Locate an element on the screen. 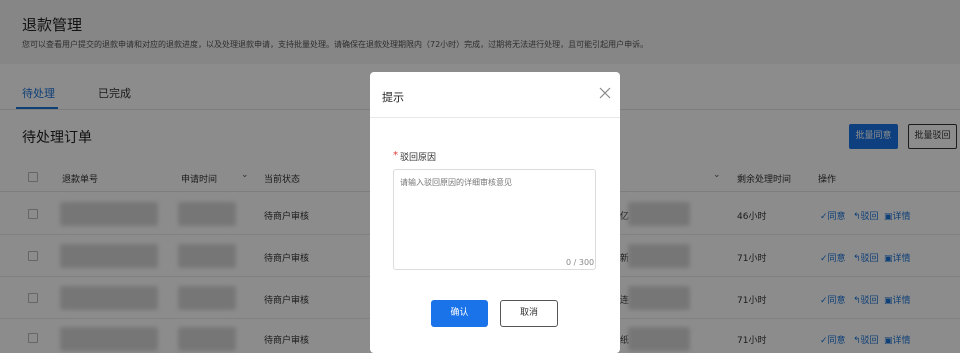  required-mark: * is located at coordinates (395, 155).